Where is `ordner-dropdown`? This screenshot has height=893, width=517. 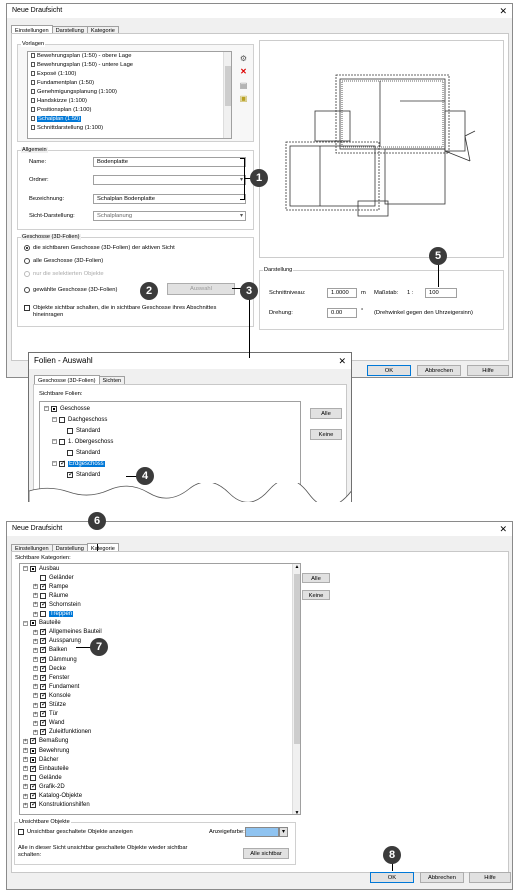 ordner-dropdown is located at coordinates (169, 180).